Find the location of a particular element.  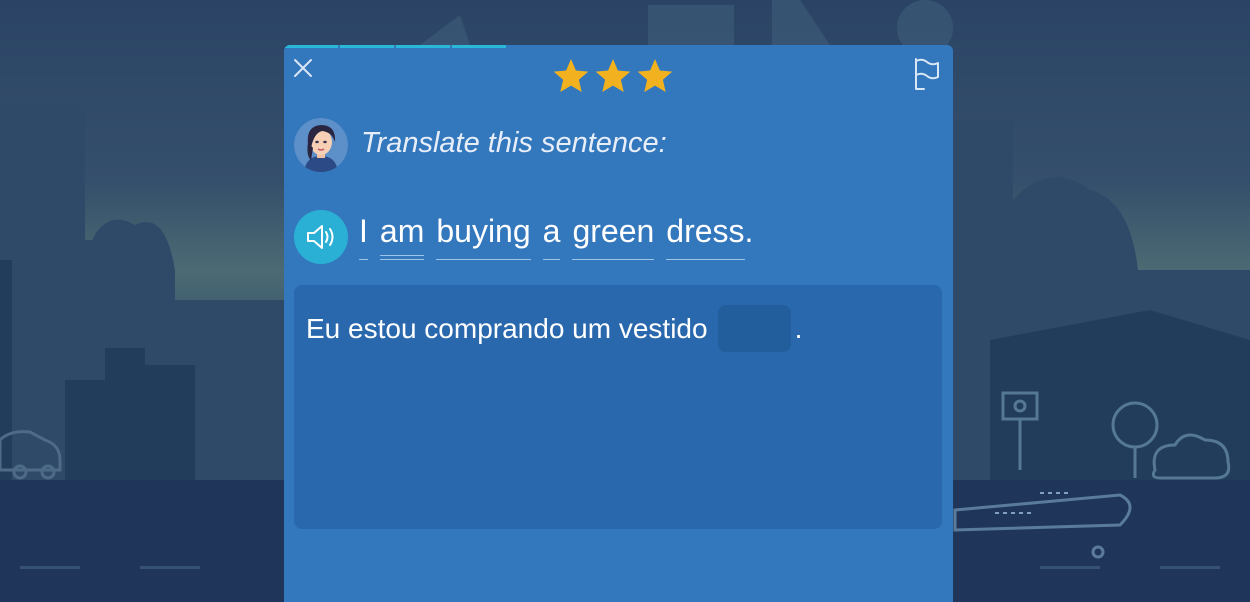

hint-word: buying is located at coordinates (483, 236).